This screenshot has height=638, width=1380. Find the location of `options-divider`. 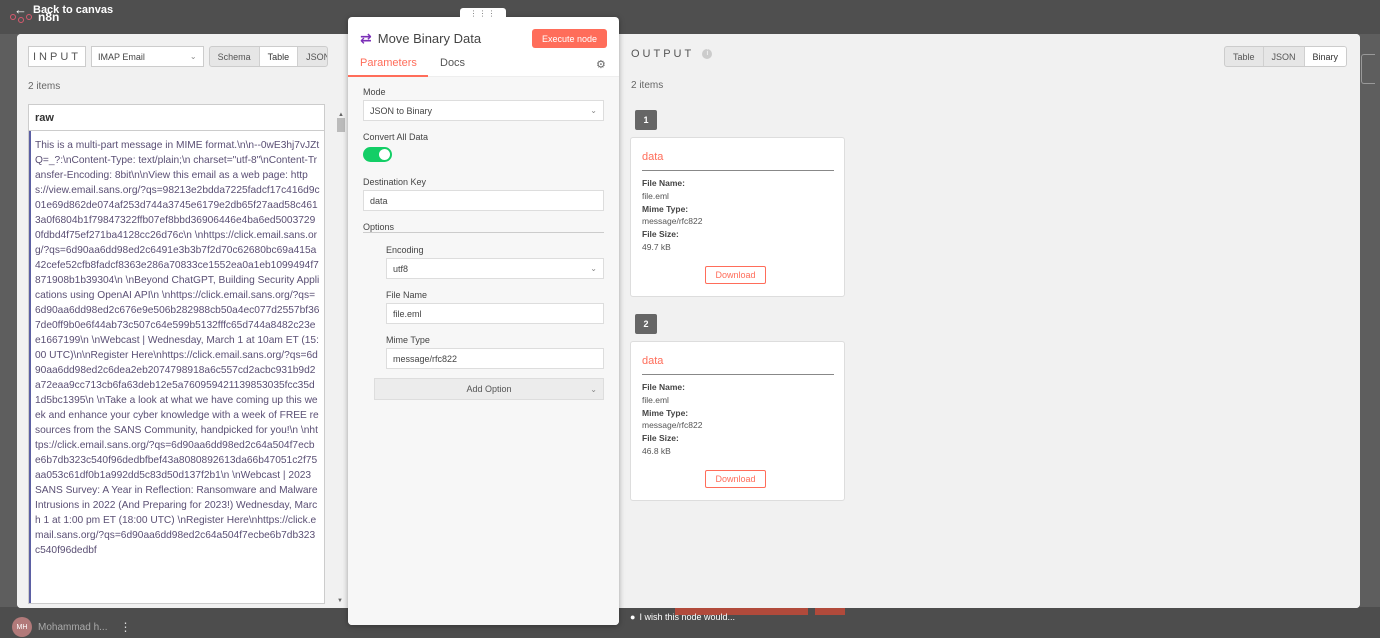

options-divider is located at coordinates (483, 232).